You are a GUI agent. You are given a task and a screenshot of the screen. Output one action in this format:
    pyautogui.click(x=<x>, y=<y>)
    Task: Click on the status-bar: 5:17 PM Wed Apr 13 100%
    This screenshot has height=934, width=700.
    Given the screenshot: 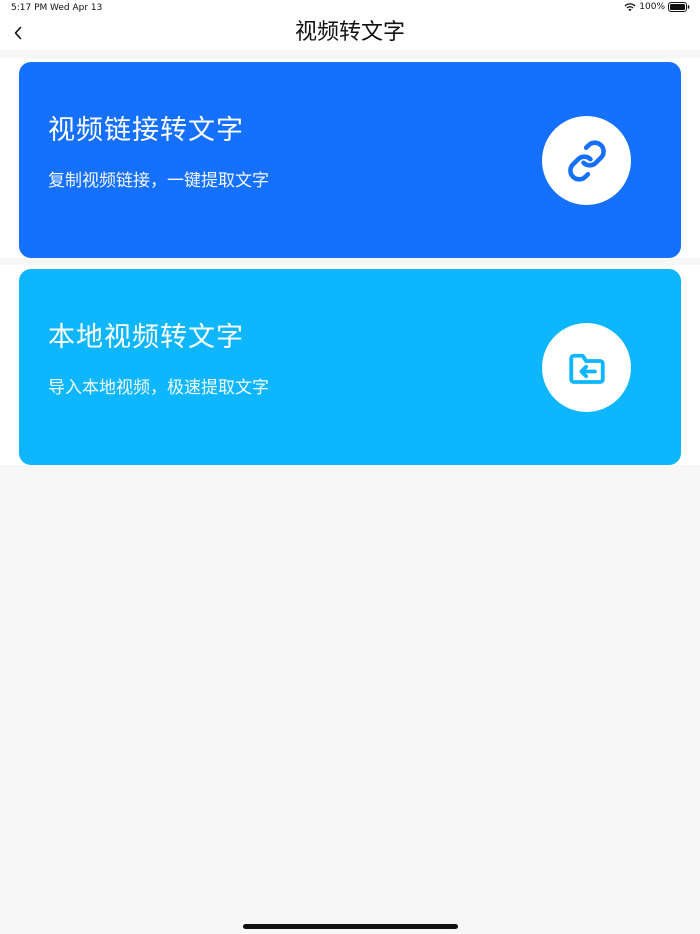 What is the action you would take?
    pyautogui.click(x=350, y=8)
    